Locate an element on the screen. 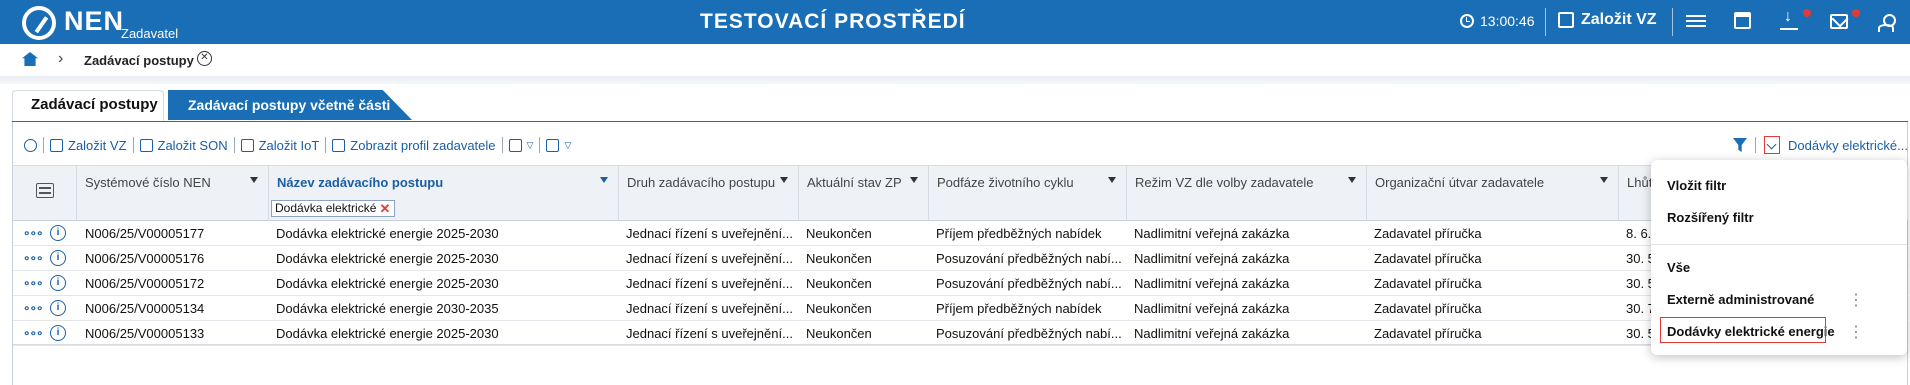  session-clock: 13:00:46 is located at coordinates (1497, 21).